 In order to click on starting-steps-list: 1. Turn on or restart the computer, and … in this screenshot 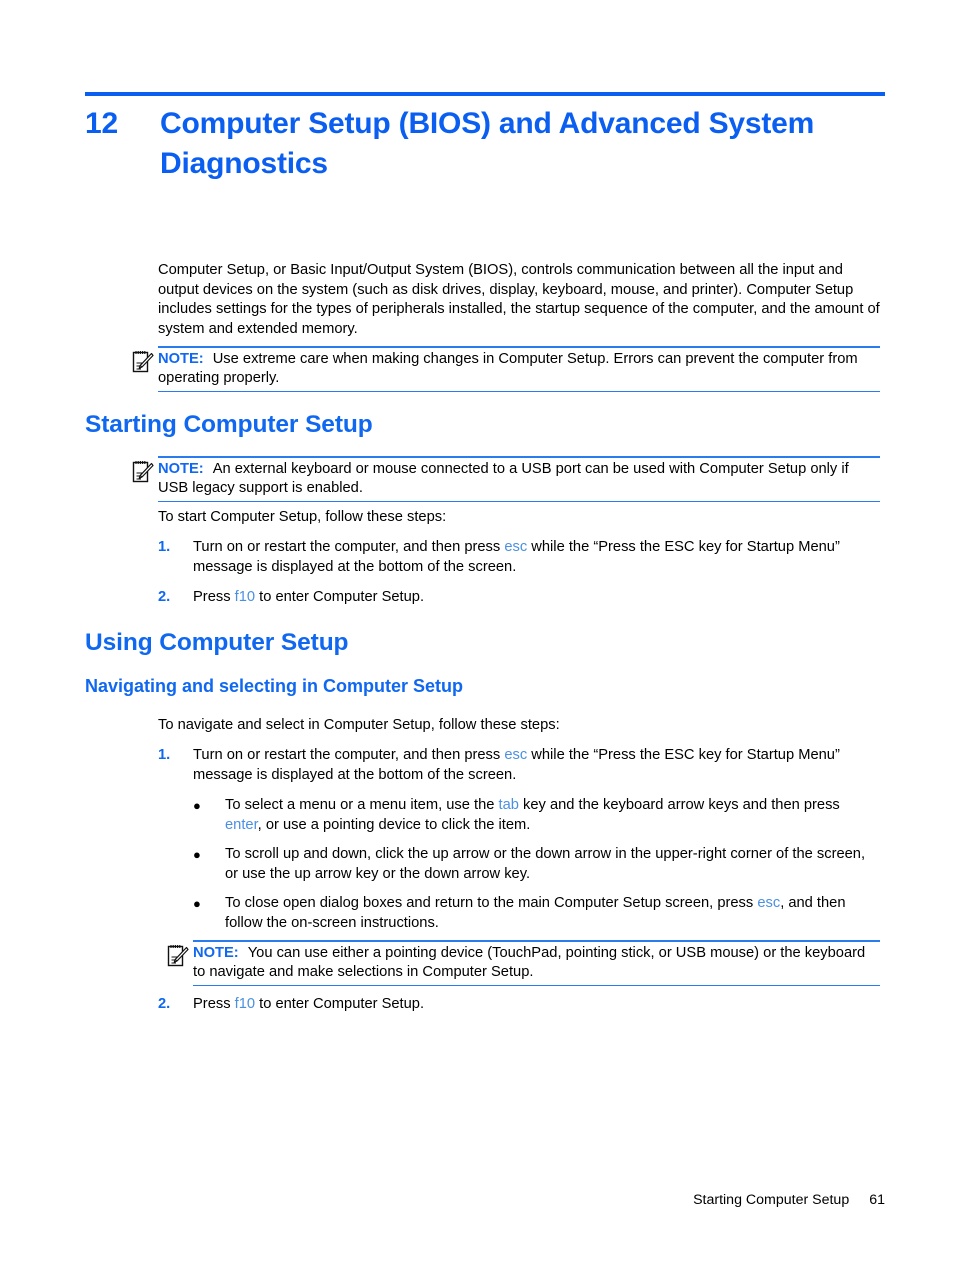, I will do `click(519, 573)`.